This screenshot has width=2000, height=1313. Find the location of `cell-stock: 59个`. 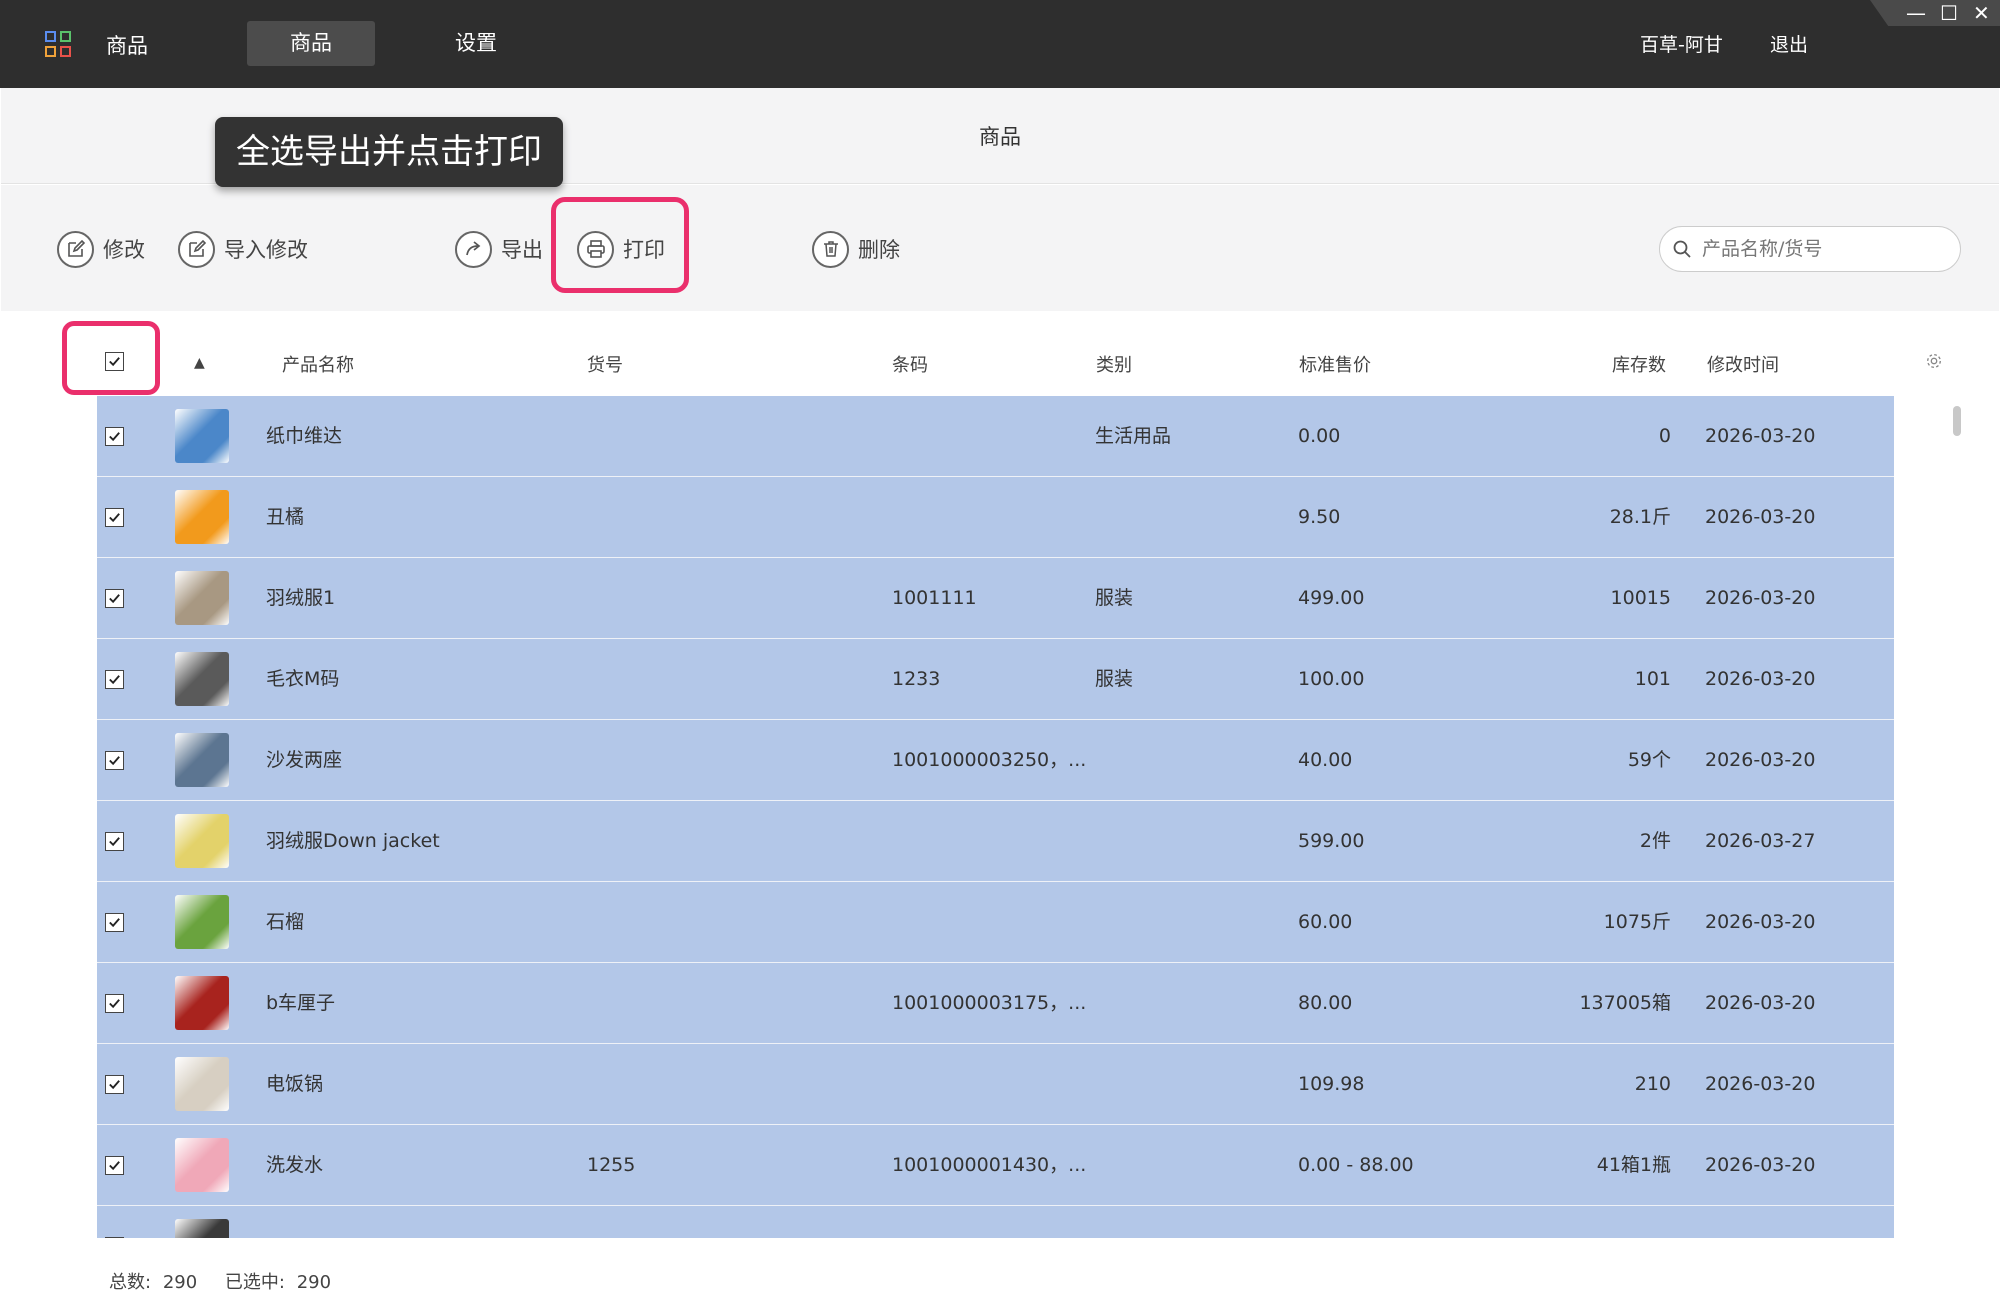

cell-stock: 59个 is located at coordinates (1649, 760).